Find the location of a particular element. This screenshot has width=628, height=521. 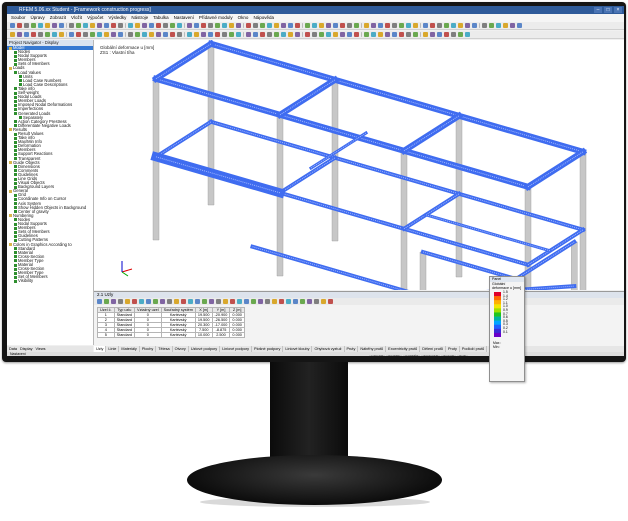

table-row: 2 Standard 0 Kartézský 19.500 -26.500 0.000 is located at coordinates (171, 320).